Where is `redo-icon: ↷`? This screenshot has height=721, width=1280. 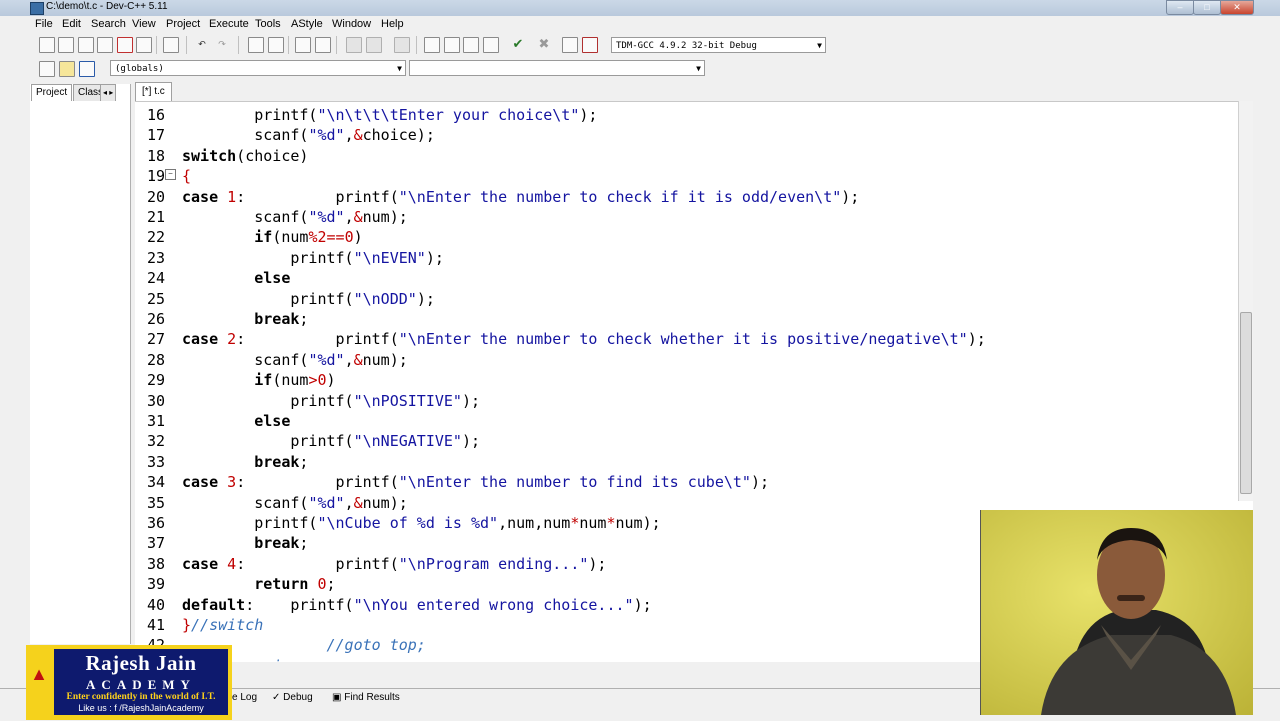
redo-icon: ↷ is located at coordinates (222, 44).